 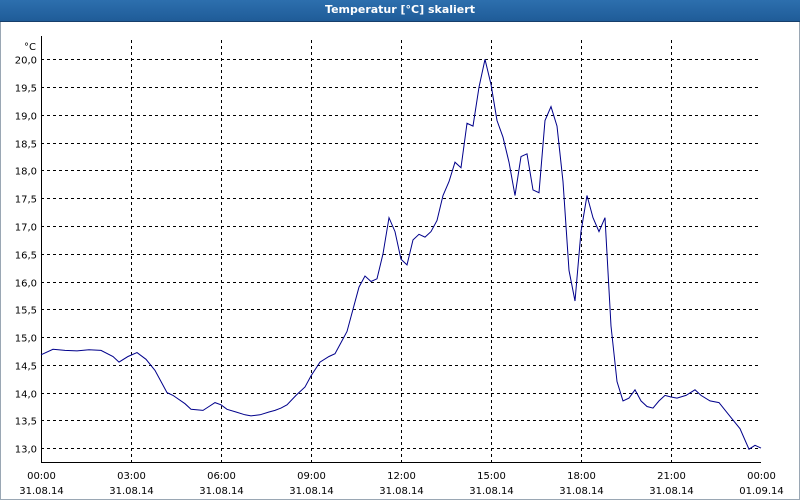 I want to click on x-tick-time-label: 06:00, so click(x=221, y=476).